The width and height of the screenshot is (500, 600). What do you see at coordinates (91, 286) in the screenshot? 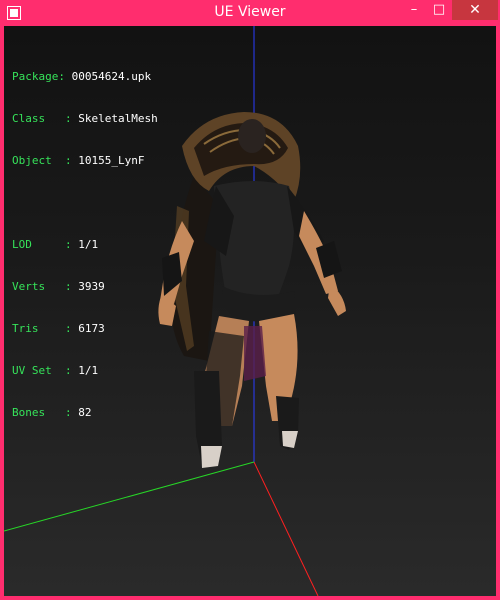
I see `info-value: 3939` at bounding box center [91, 286].